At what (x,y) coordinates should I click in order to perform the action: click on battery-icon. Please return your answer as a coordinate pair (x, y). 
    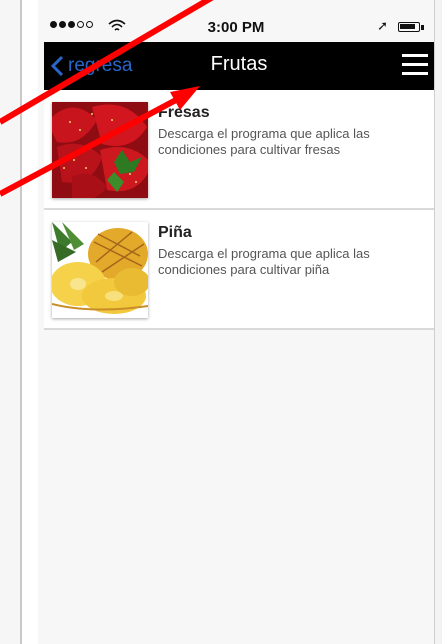
    Looking at the image, I should click on (409, 27).